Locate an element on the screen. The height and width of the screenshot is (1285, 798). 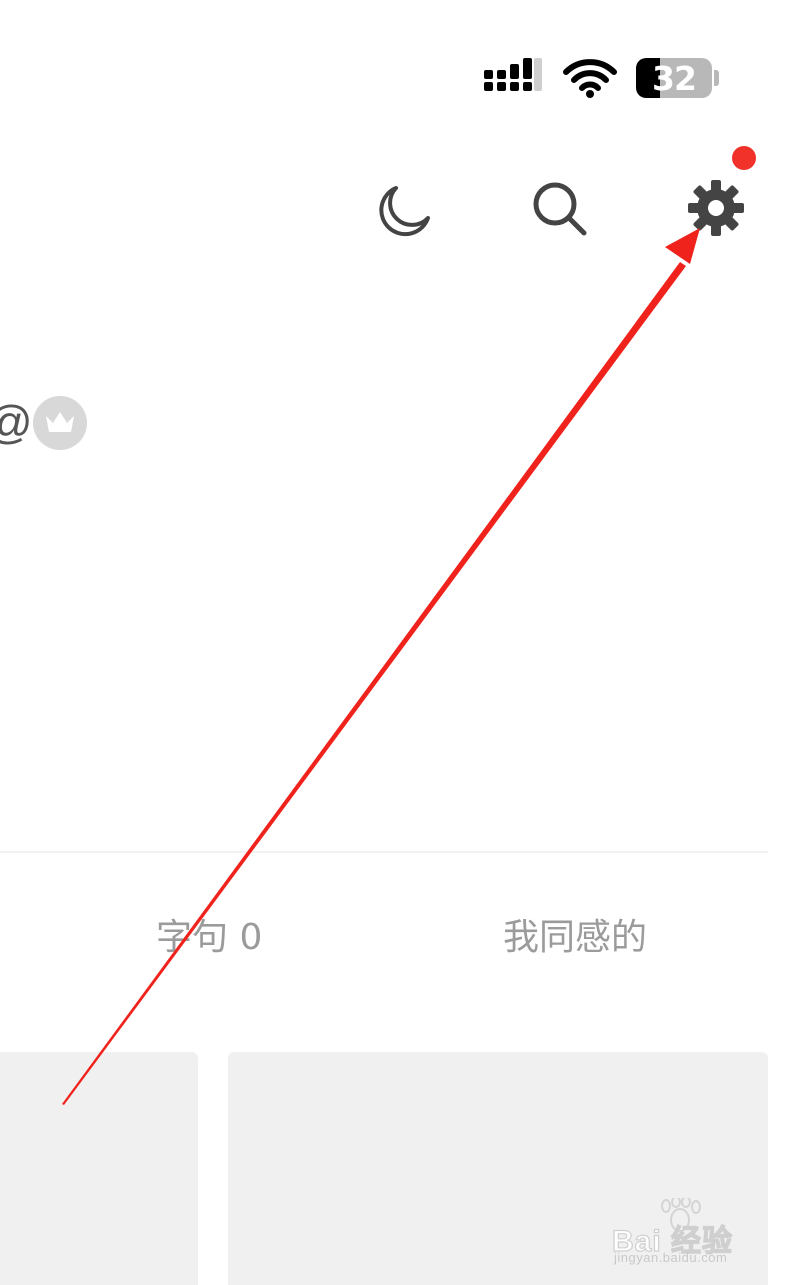
vip-badge is located at coordinates (60, 423).